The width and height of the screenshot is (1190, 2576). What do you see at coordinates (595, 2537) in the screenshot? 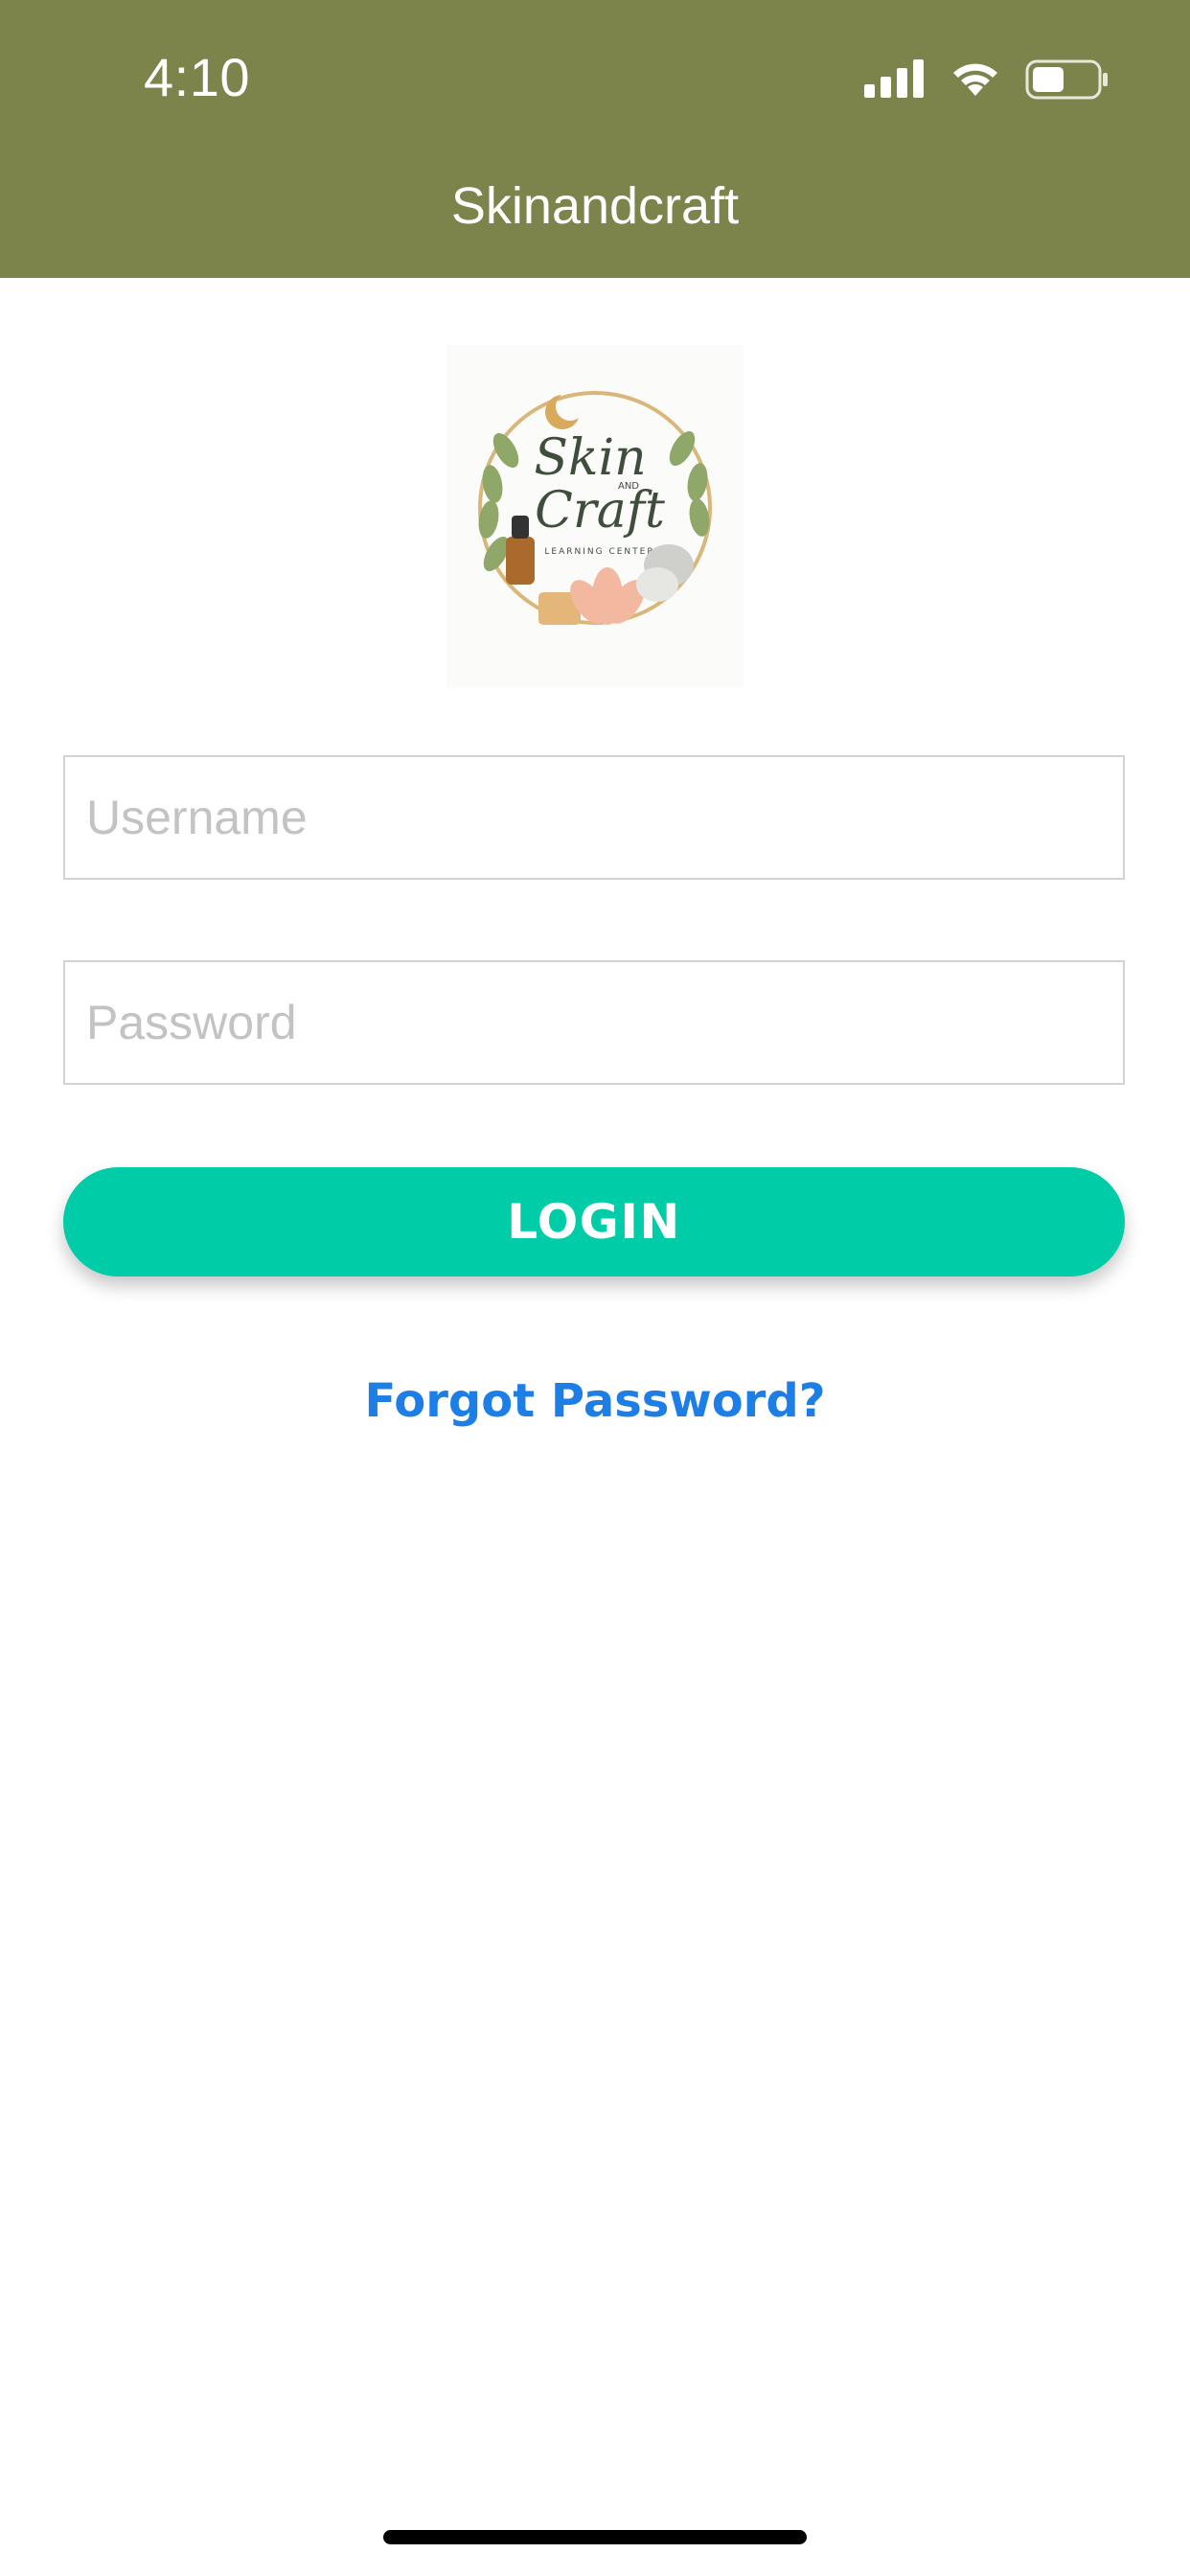
I see `home-indicator` at bounding box center [595, 2537].